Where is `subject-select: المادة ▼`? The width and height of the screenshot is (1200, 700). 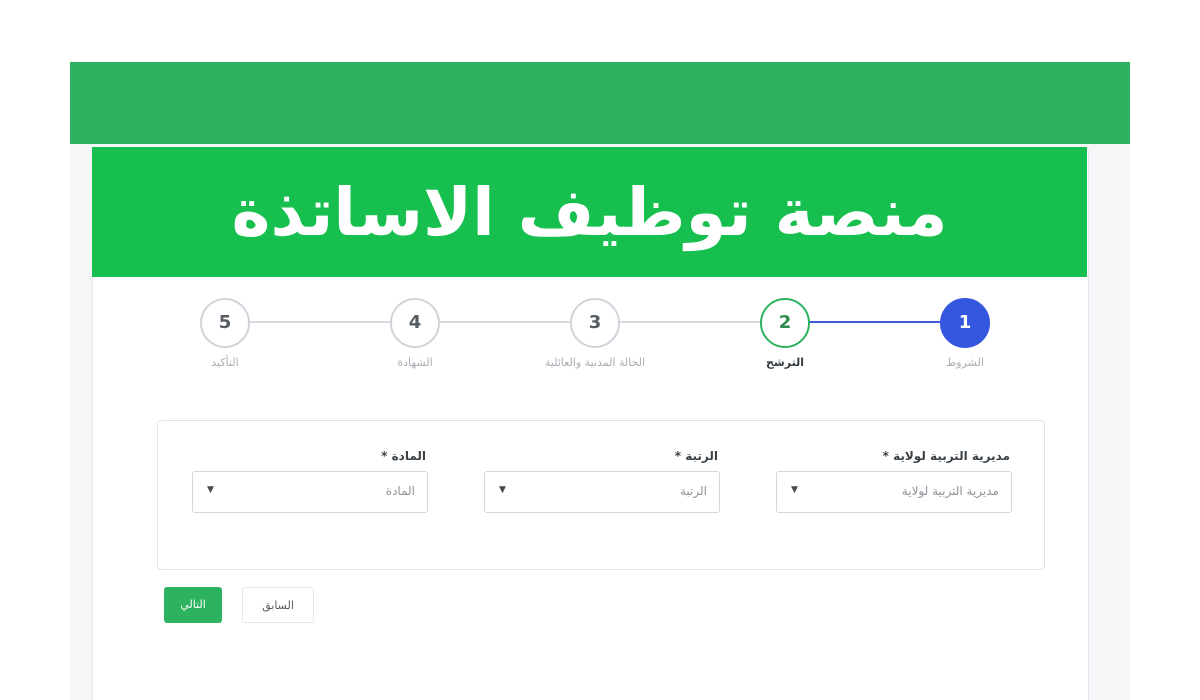 subject-select: المادة ▼ is located at coordinates (310, 492).